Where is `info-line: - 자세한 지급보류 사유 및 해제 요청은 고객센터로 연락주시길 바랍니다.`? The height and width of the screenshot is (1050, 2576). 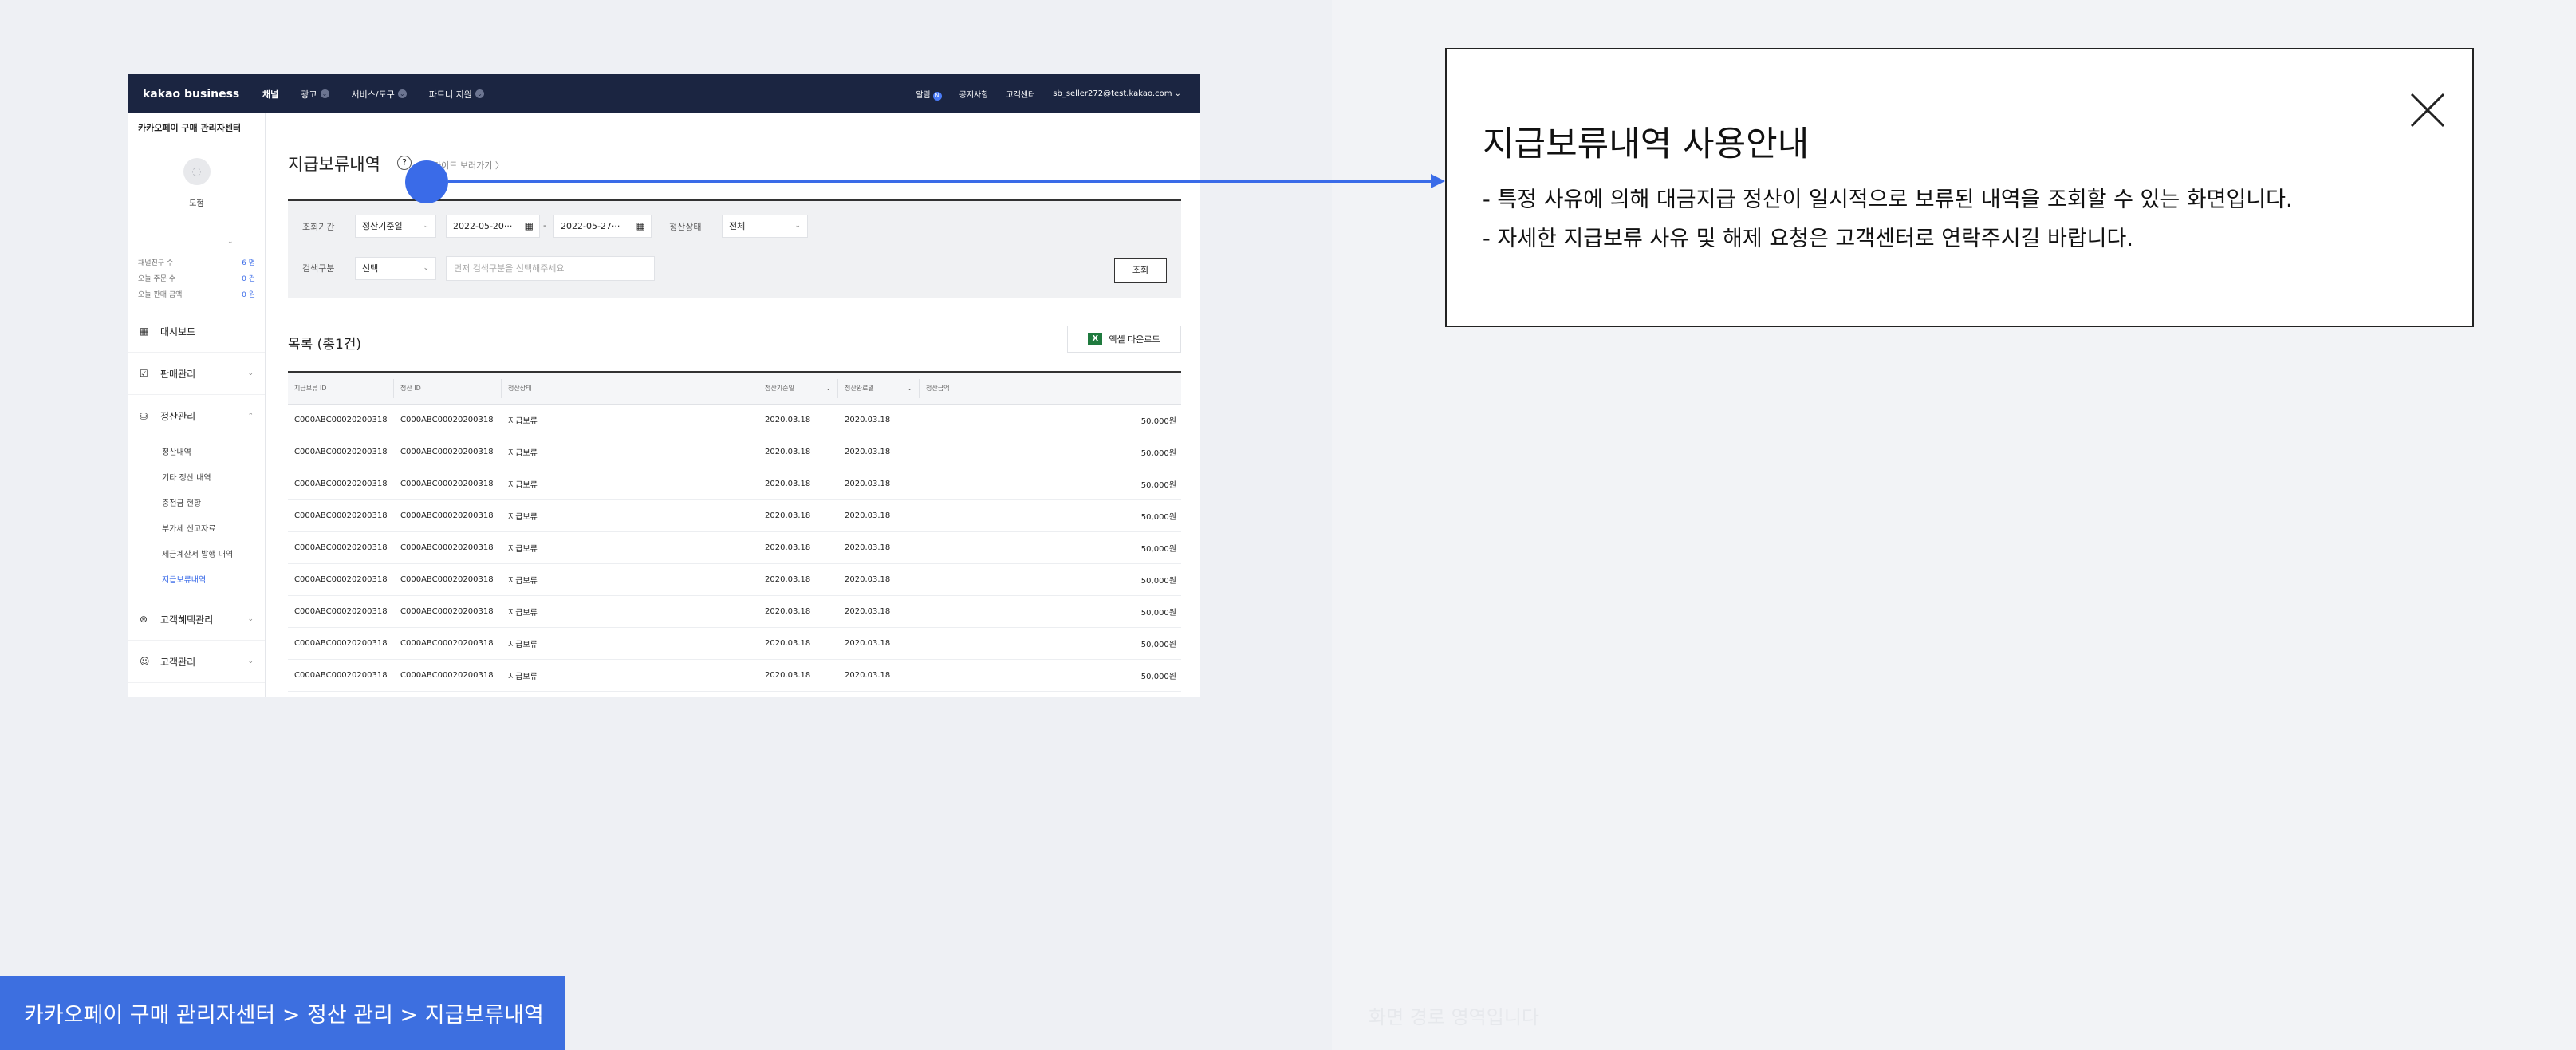 info-line: - 자세한 지급보류 사유 및 해제 요청은 고객센터로 연락주시길 바랍니다. is located at coordinates (1808, 239).